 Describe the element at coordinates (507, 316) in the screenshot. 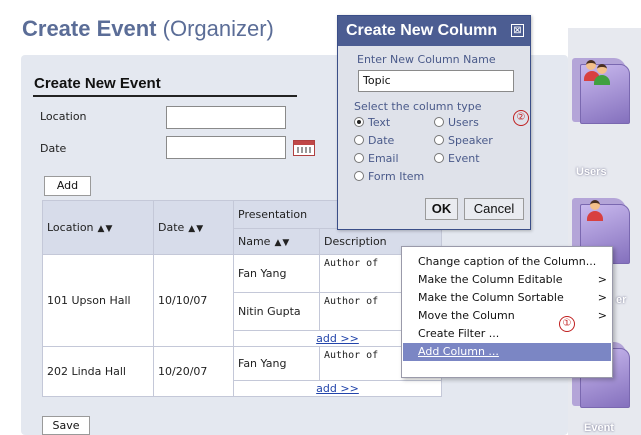

I see `menu-item-move-column: Move the Column >` at that location.